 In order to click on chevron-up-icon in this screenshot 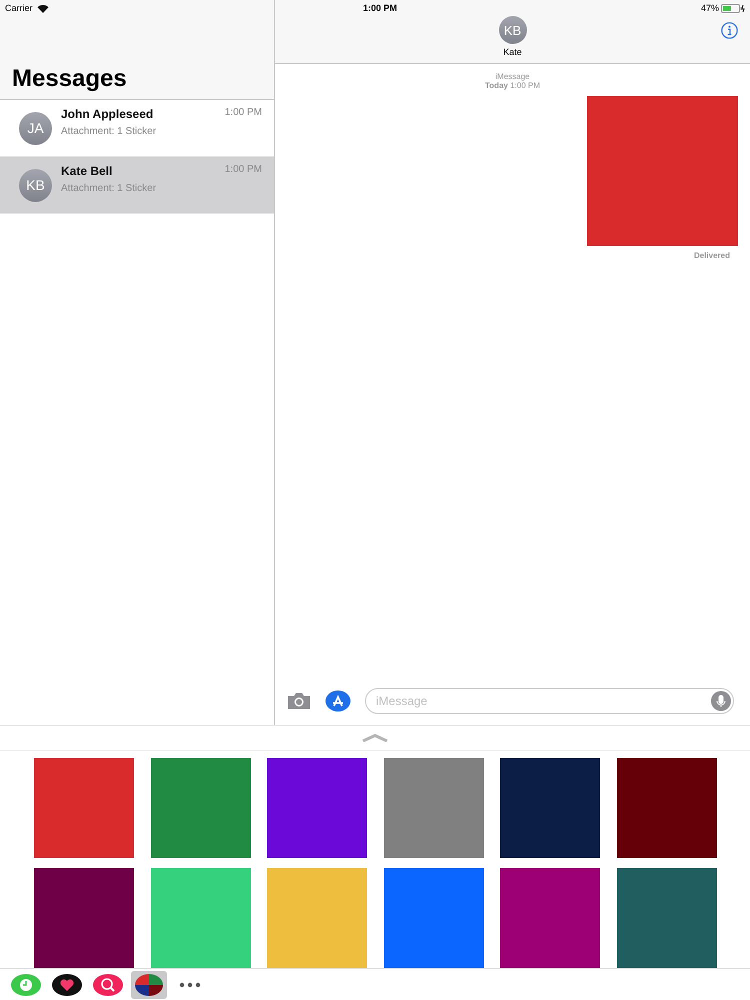, I will do `click(375, 738)`.